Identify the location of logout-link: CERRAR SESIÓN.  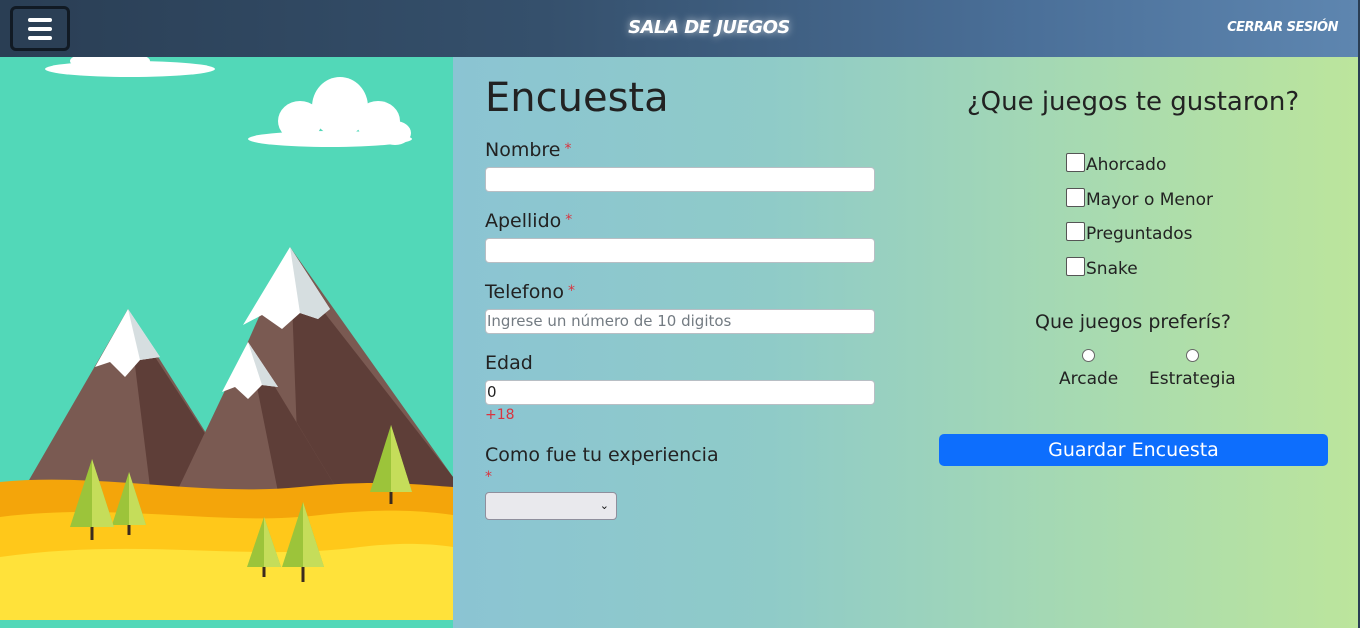
(1282, 27).